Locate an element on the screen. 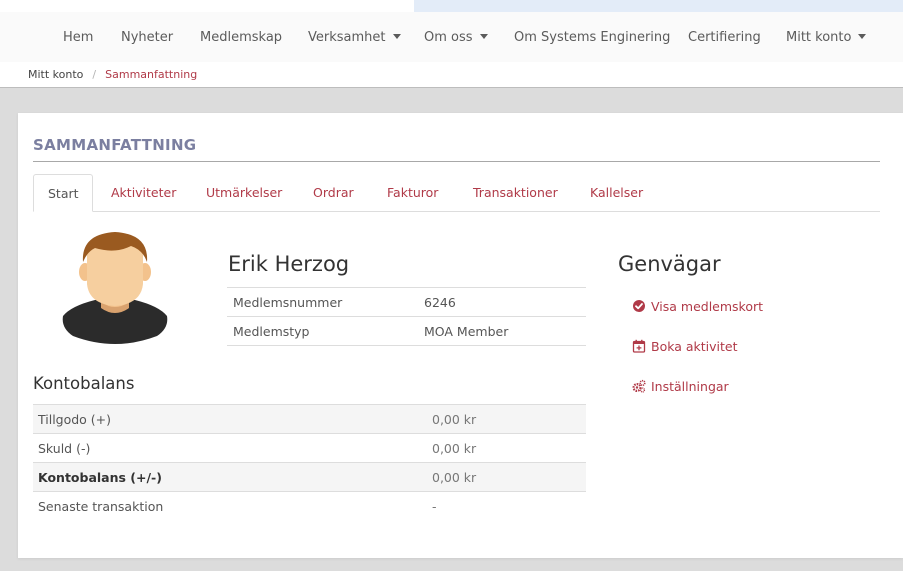 The image size is (903, 571). info-label: Medlemstyp is located at coordinates (325, 331).